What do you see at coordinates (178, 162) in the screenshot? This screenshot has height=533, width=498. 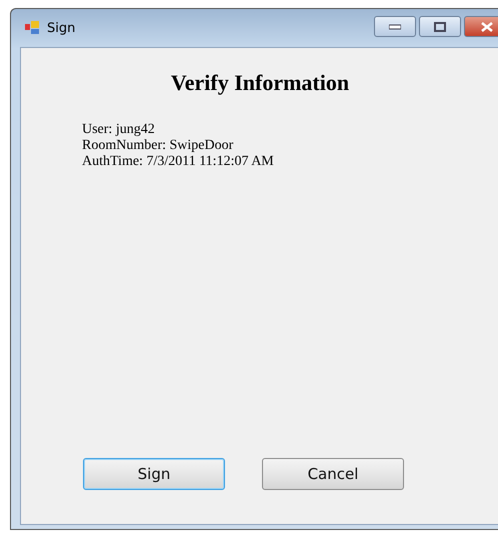 I see `info-line: AuthTime: 7/3/2011 11:12:07 AM` at bounding box center [178, 162].